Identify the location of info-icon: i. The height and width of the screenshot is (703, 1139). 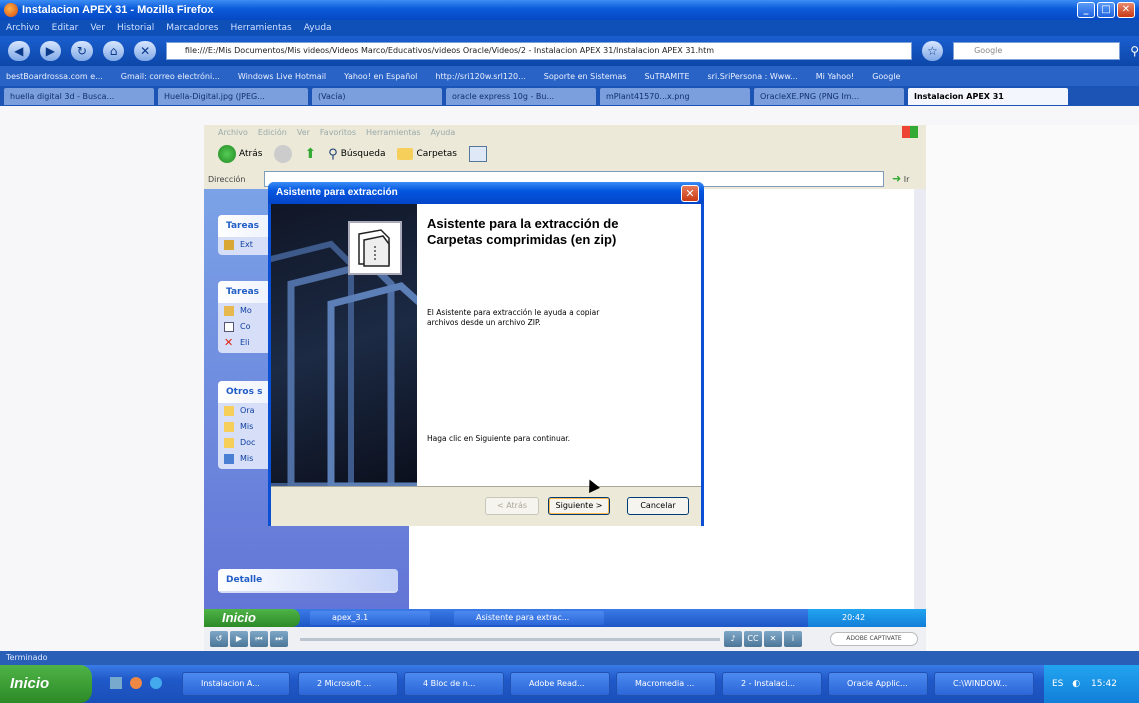
(793, 639).